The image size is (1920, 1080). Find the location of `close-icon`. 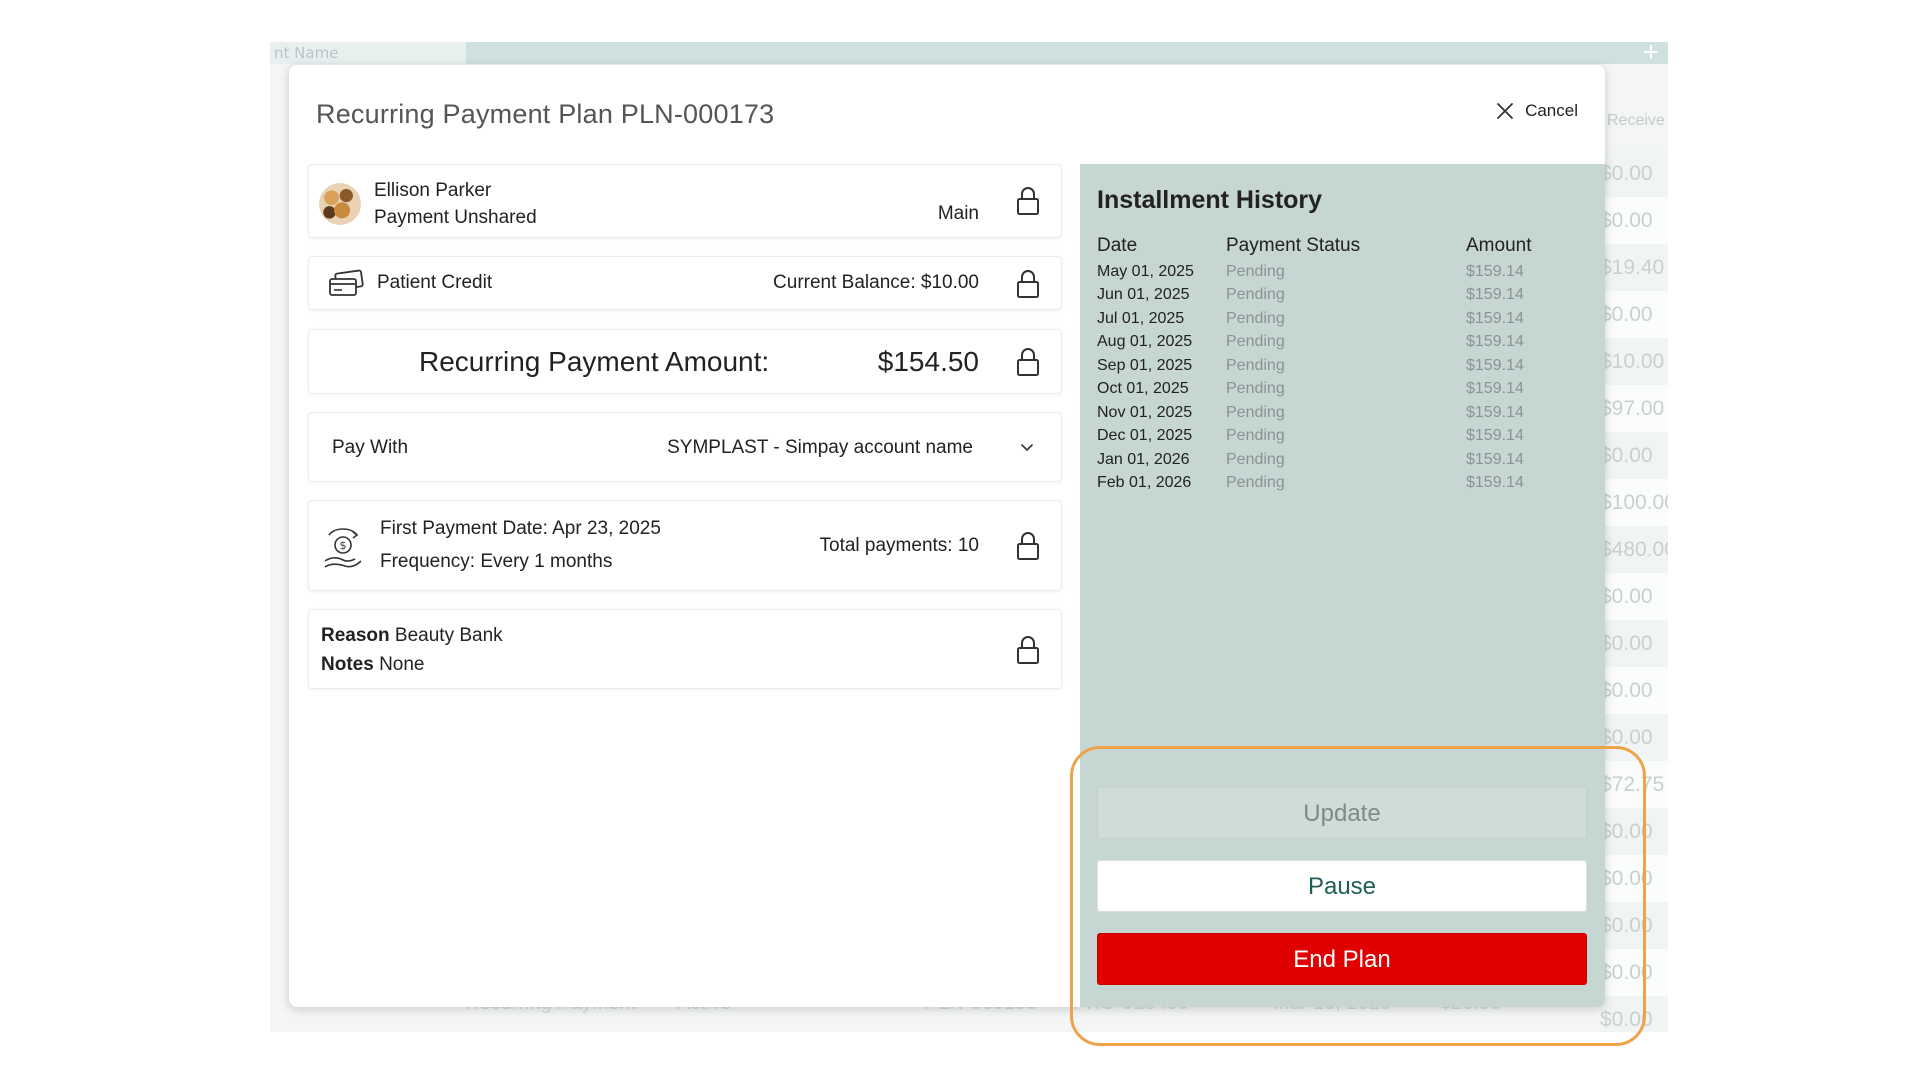

close-icon is located at coordinates (1505, 111).